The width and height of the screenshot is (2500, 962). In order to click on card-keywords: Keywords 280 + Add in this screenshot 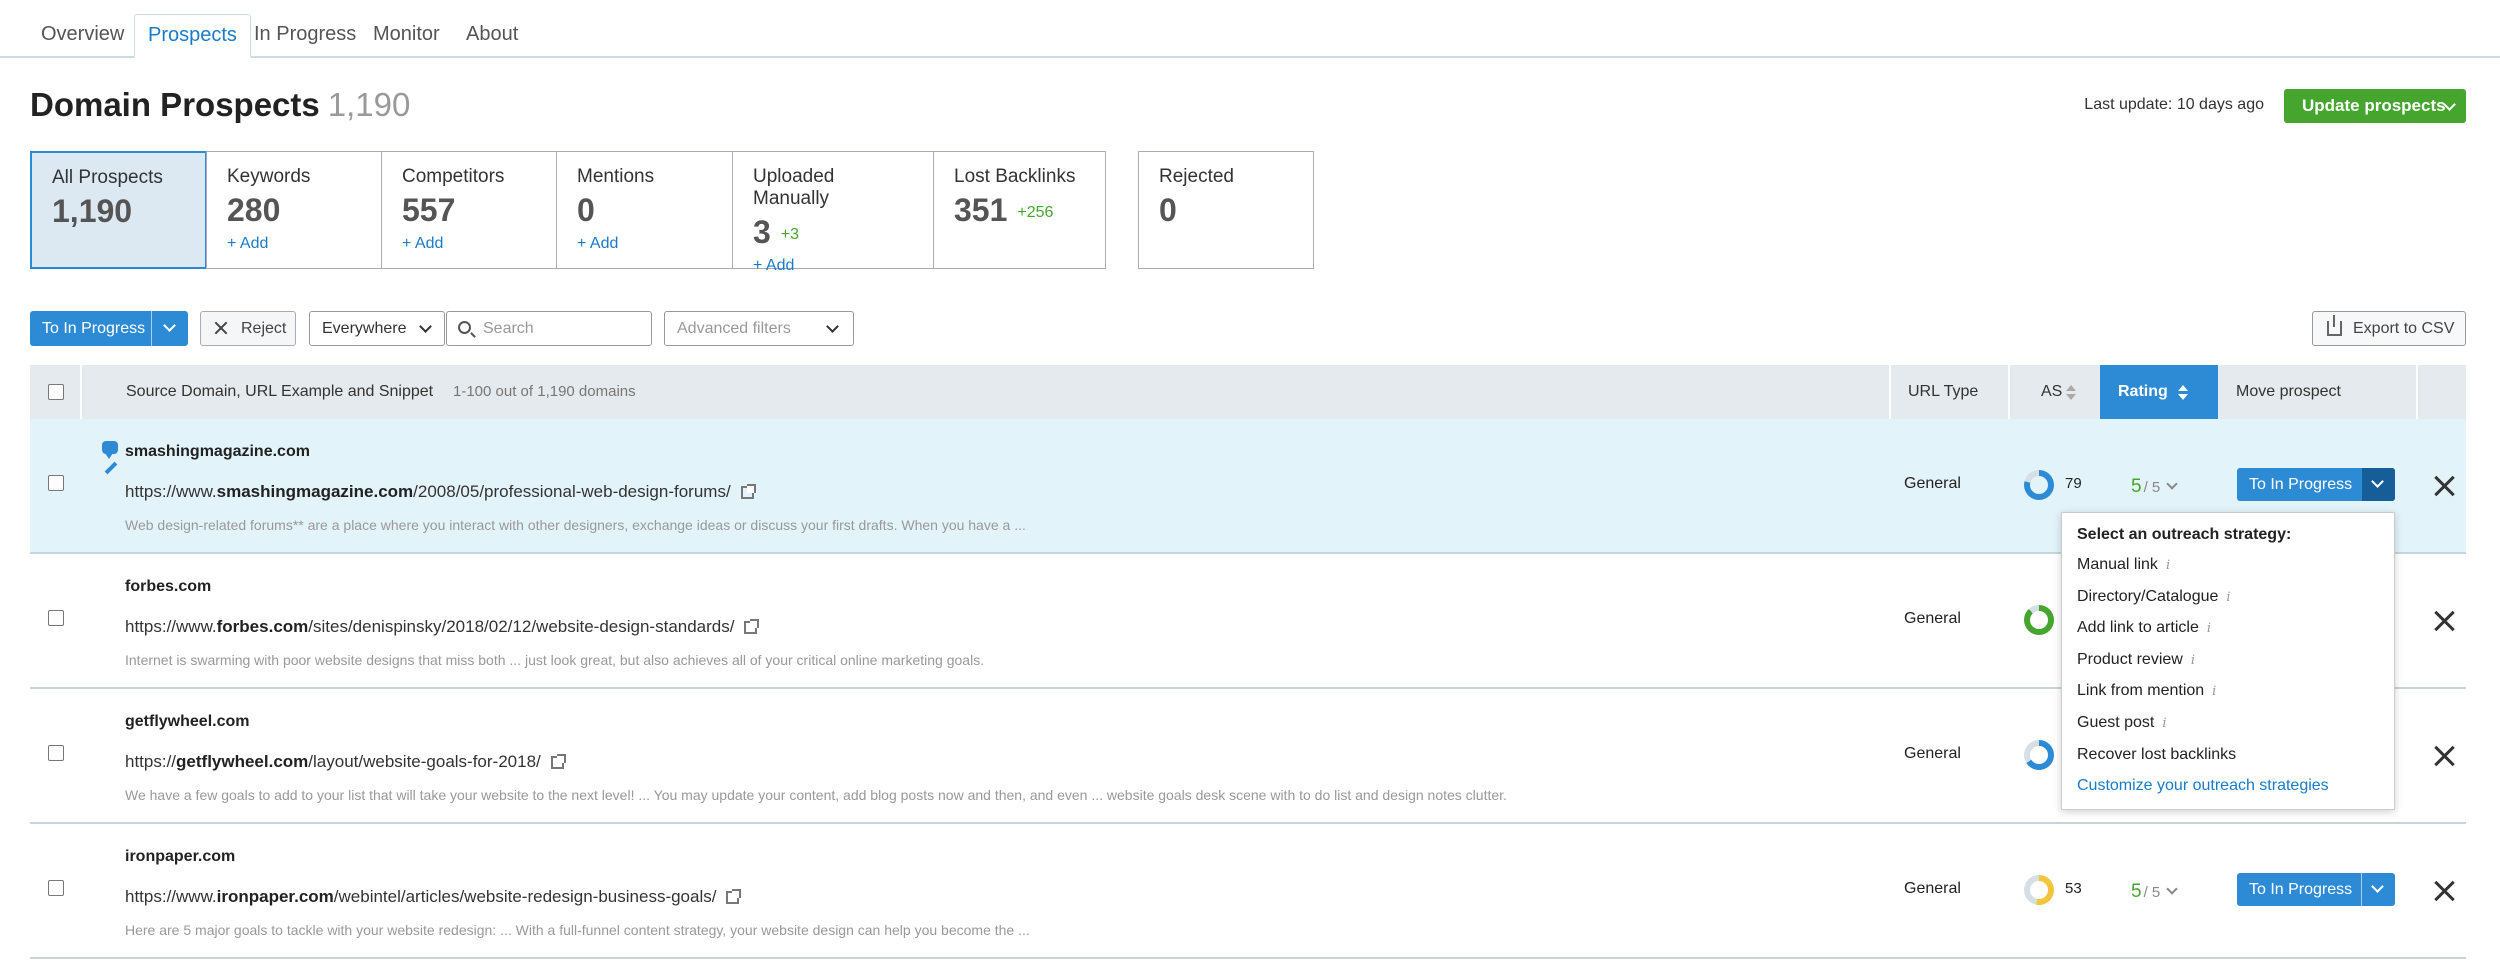, I will do `click(294, 210)`.